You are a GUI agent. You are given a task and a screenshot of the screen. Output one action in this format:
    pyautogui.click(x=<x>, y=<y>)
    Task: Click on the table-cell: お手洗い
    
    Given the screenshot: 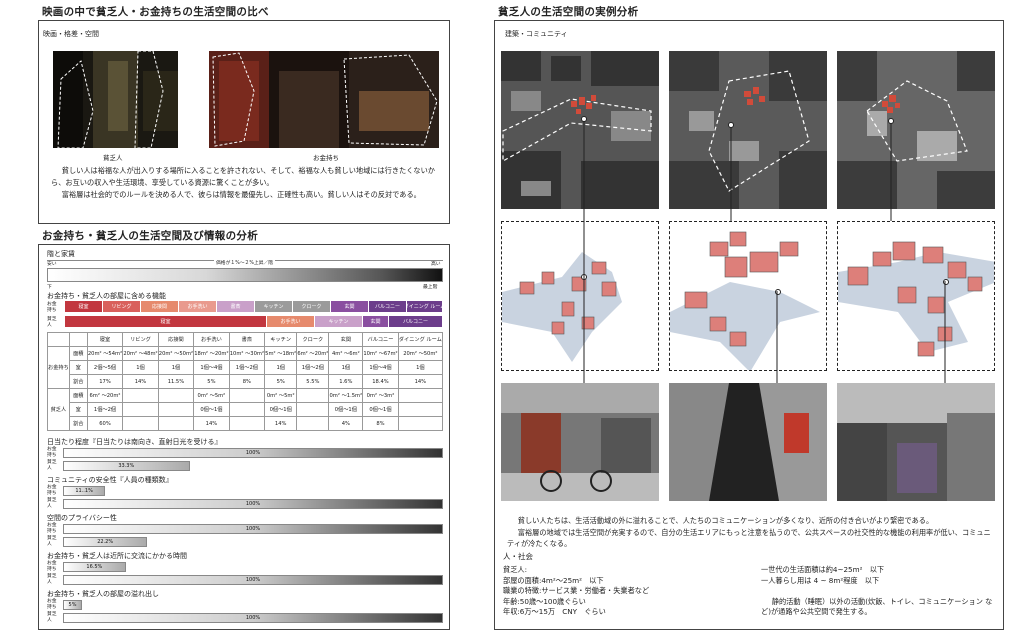 What is the action you would take?
    pyautogui.click(x=211, y=339)
    